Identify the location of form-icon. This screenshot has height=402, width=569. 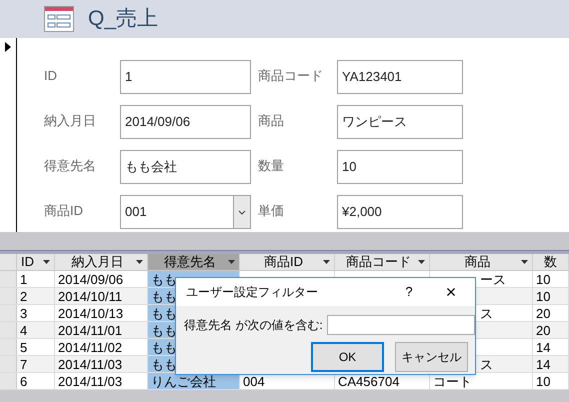
(59, 19).